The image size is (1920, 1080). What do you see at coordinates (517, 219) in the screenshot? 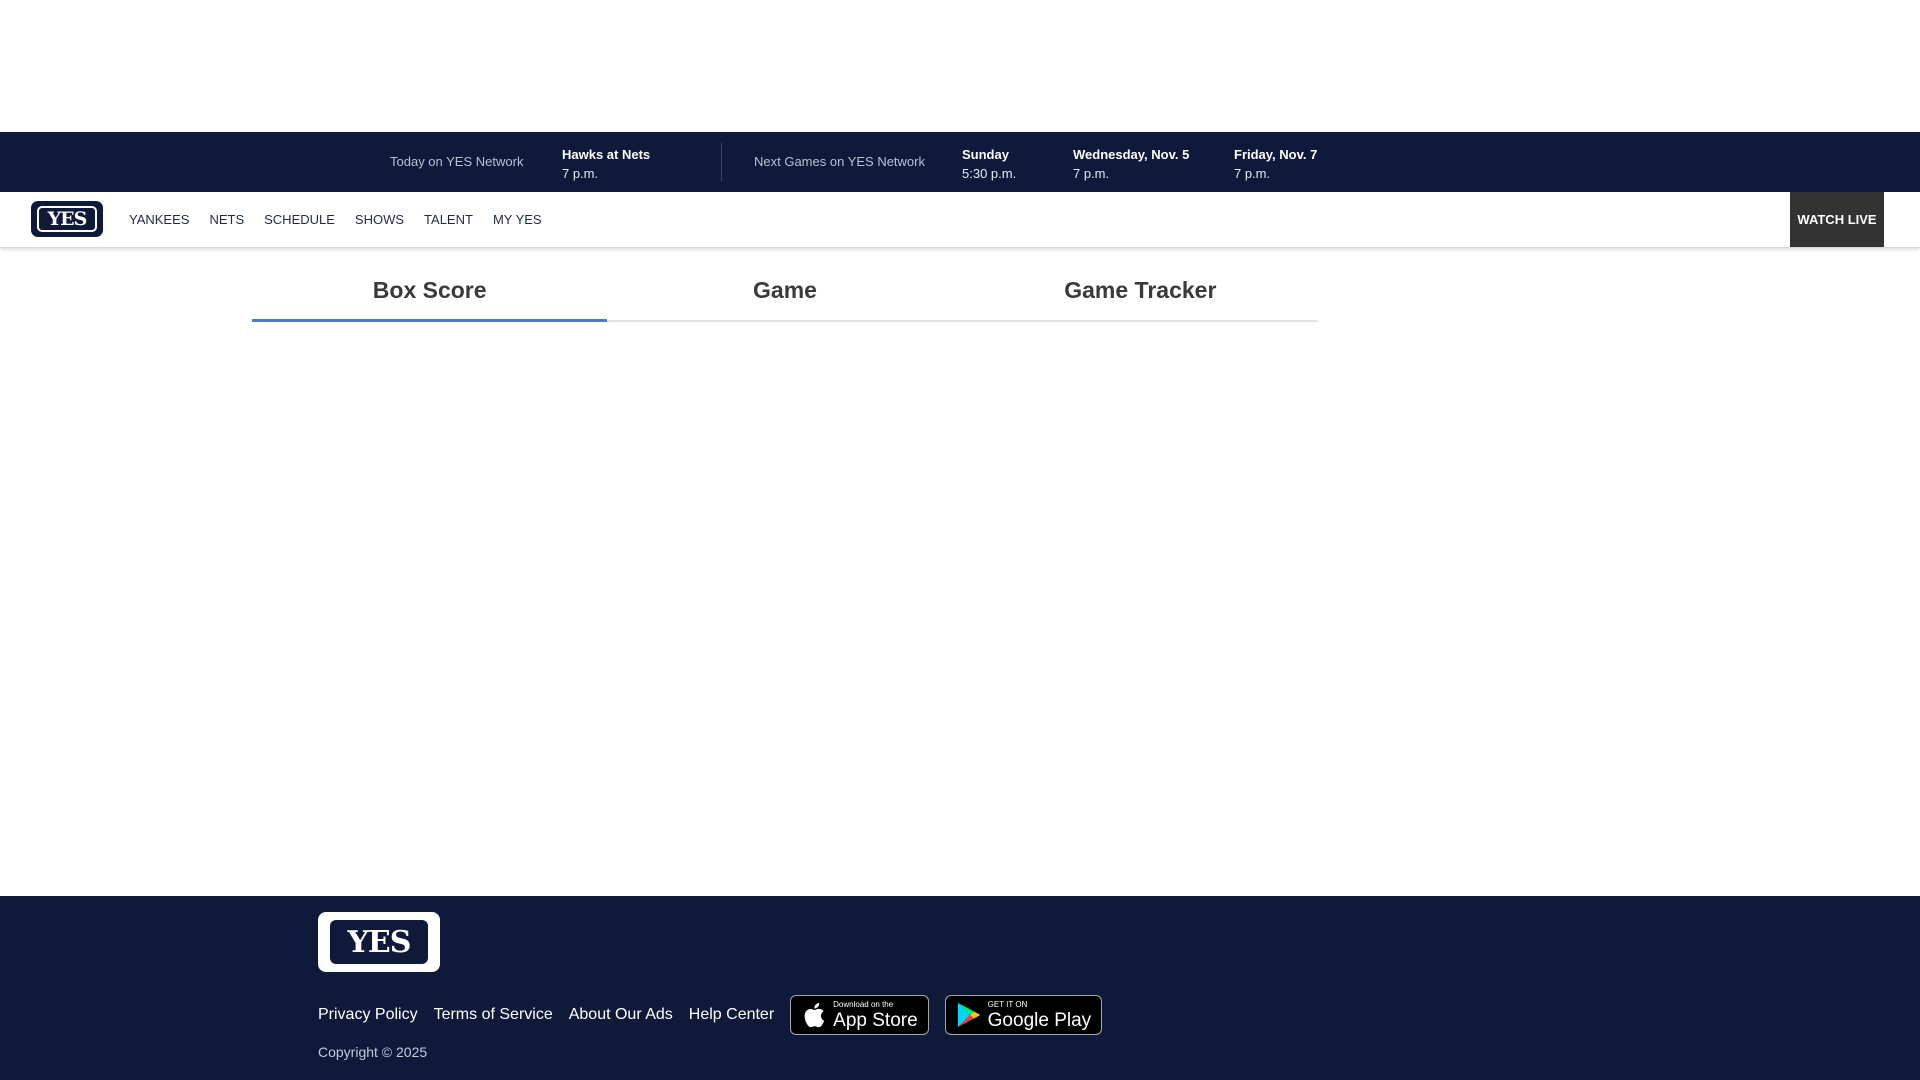
I see `nav-item-my-yes: MY YES` at bounding box center [517, 219].